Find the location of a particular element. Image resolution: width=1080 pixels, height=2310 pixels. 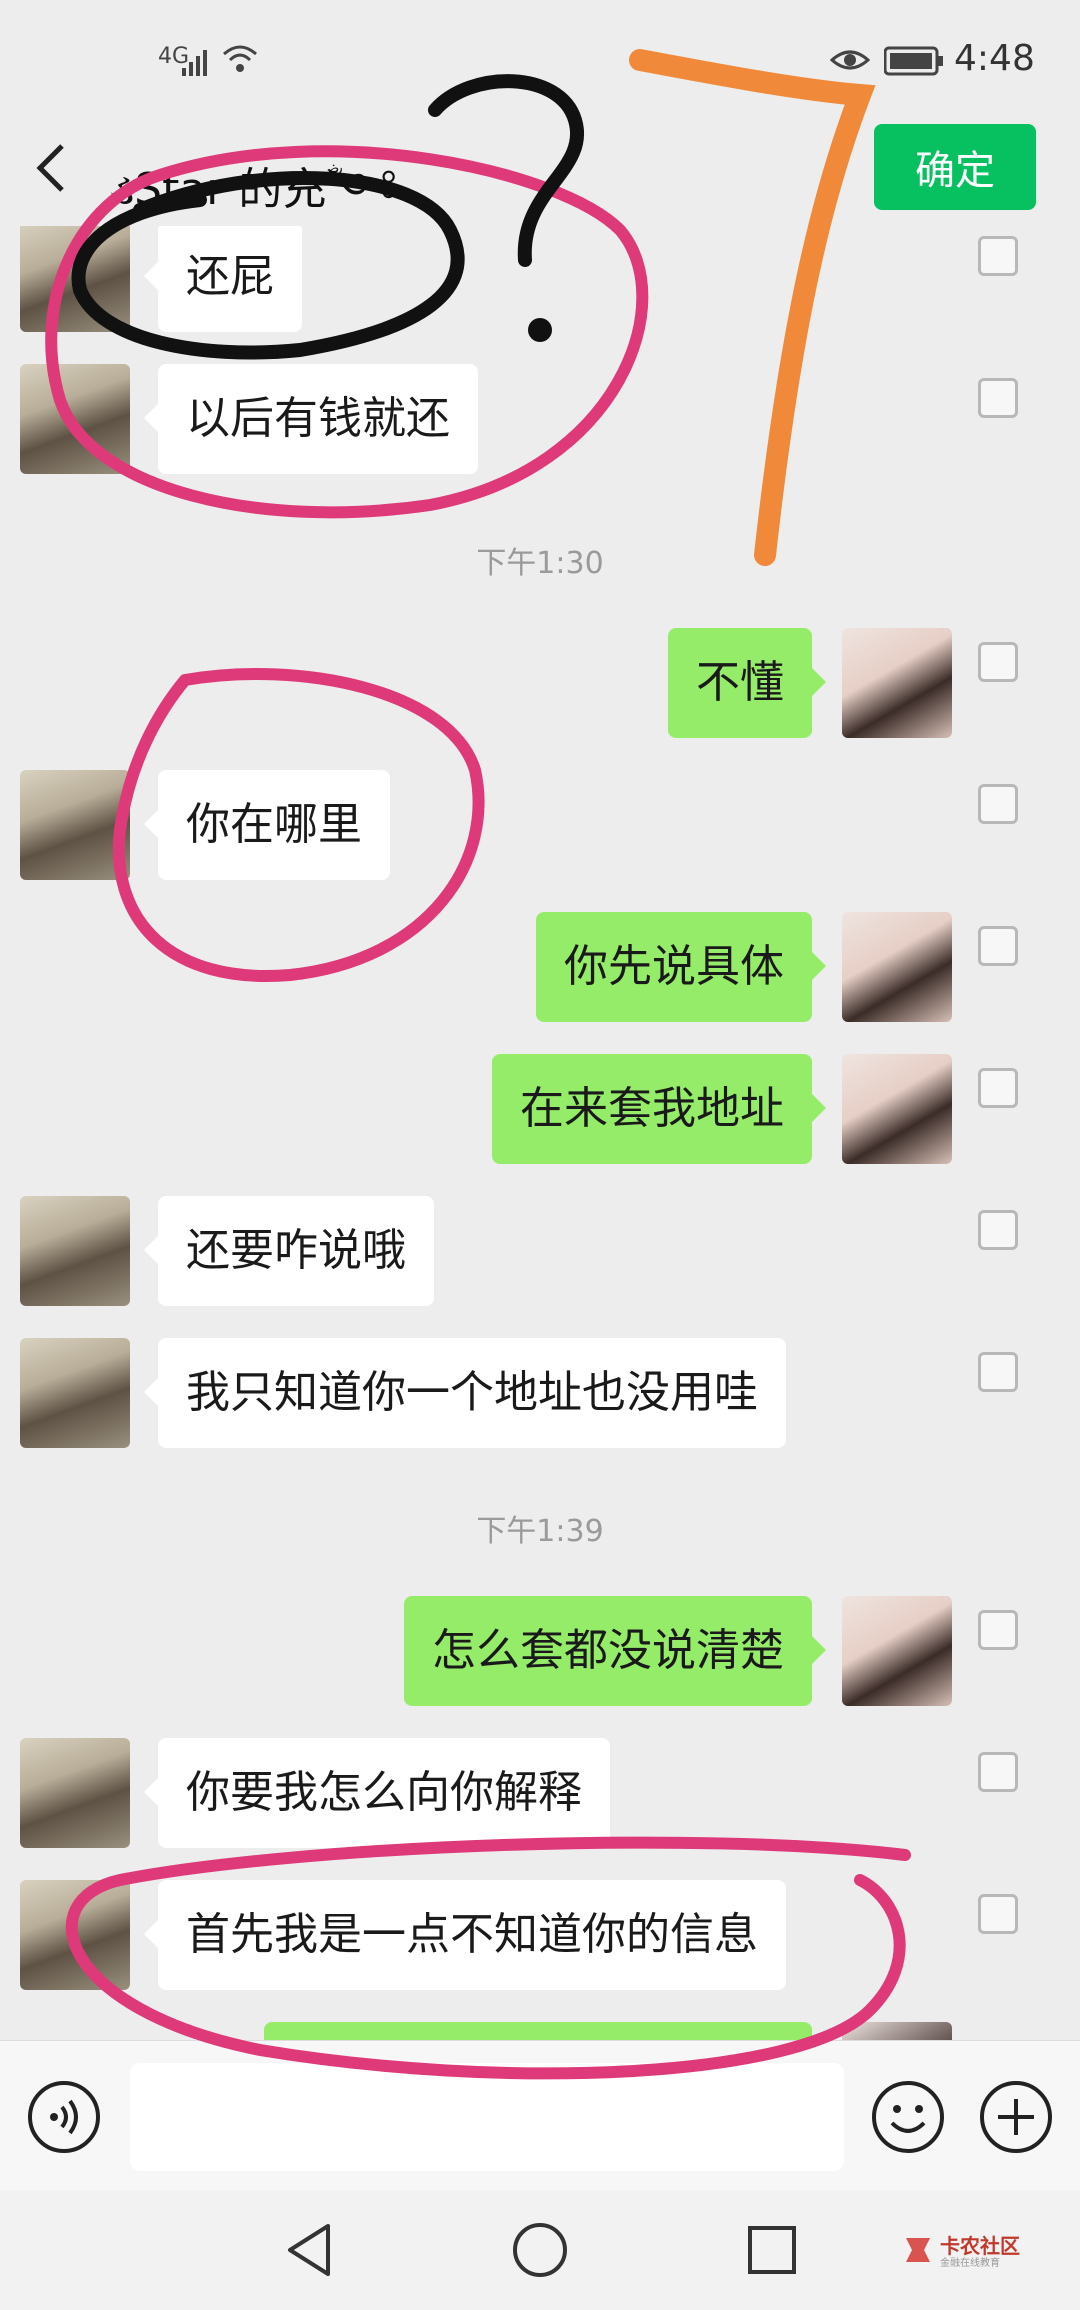

voice-input-icon is located at coordinates (64, 2117).